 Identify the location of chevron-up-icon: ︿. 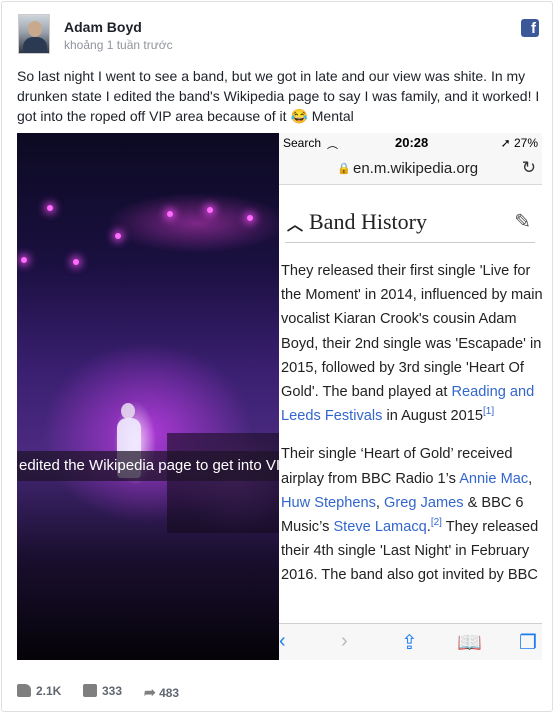
(295, 225).